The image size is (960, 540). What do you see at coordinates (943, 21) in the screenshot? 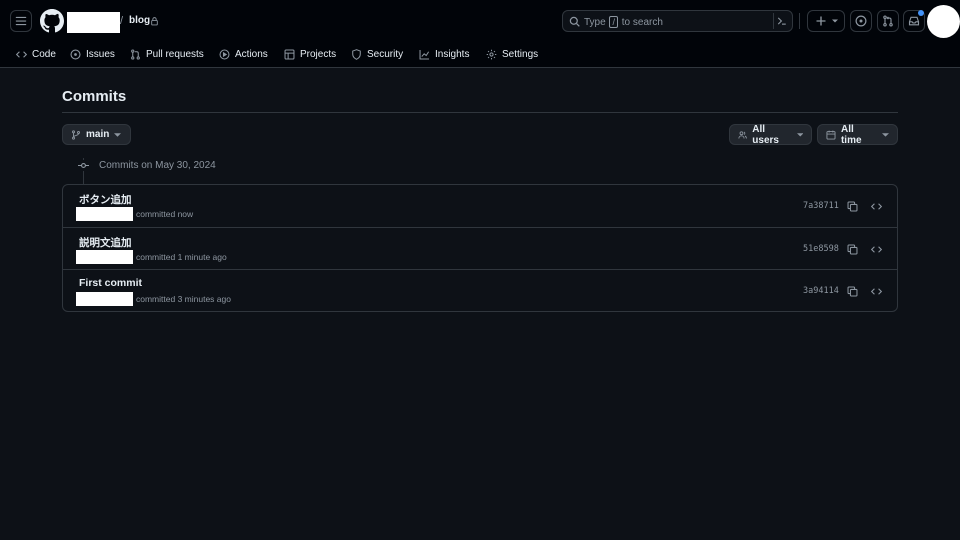
I see `user-avatar` at bounding box center [943, 21].